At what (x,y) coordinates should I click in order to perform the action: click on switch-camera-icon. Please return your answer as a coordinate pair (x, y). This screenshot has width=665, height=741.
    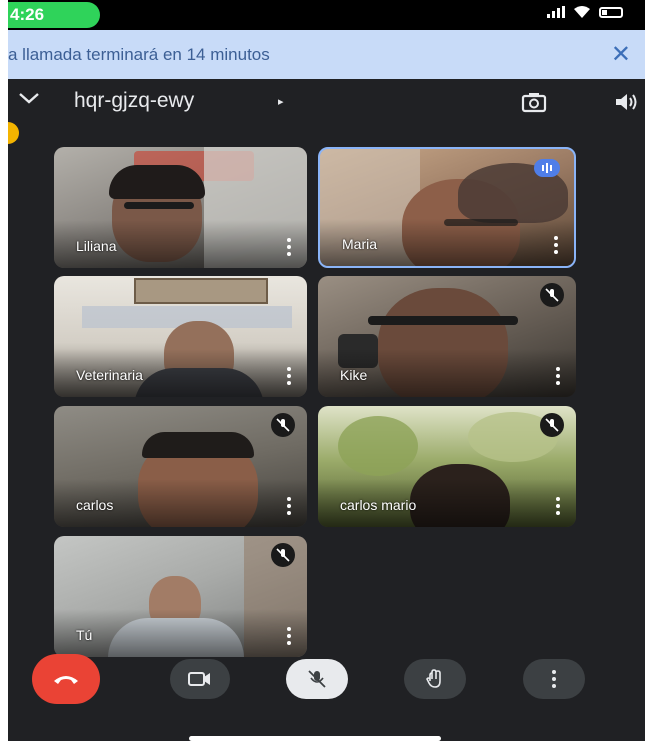
    Looking at the image, I should click on (534, 102).